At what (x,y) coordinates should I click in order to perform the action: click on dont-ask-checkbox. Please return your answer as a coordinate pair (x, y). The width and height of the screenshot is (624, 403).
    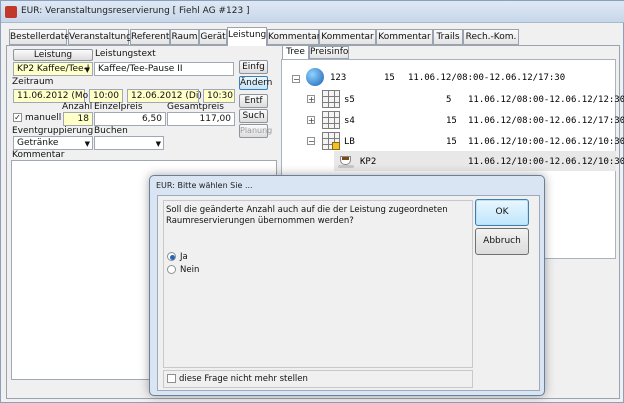
    Looking at the image, I should click on (171, 378).